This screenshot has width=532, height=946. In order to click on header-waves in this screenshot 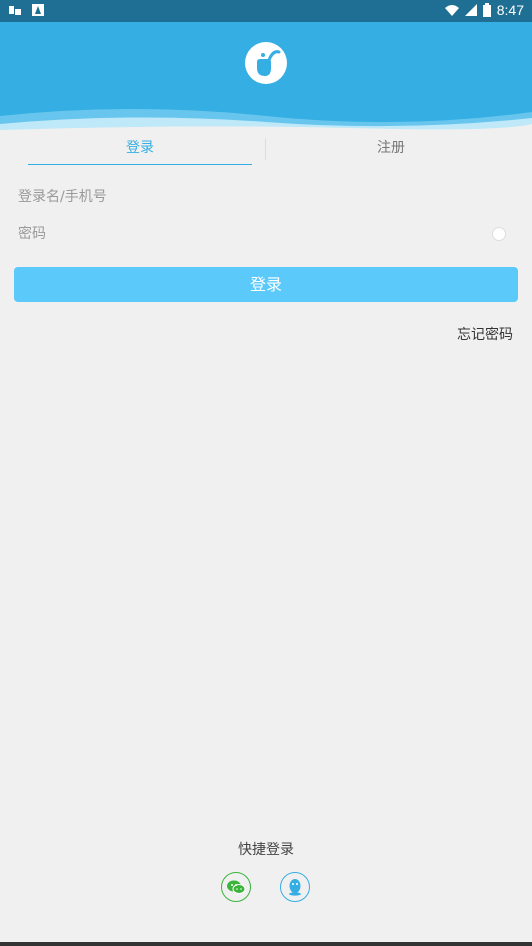, I will do `click(266, 121)`.